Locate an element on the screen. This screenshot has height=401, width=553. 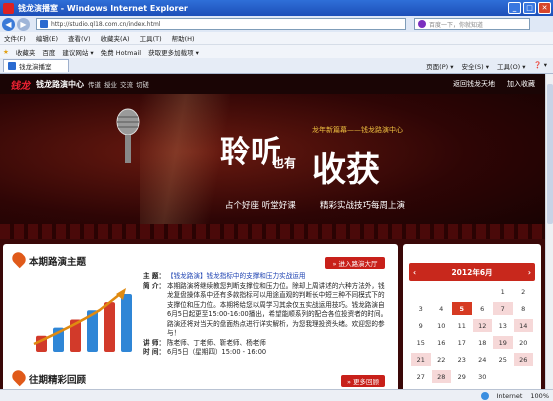
favorites-button: 收藏夹 is located at coordinates (26, 52).